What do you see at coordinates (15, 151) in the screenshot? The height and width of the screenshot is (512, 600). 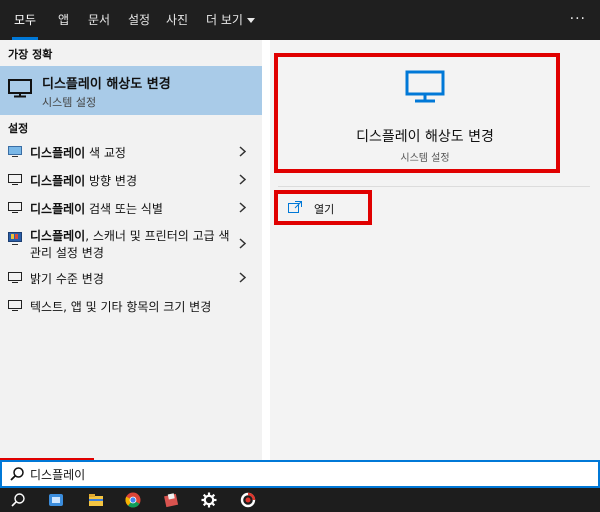 I see `color-calibration-icon` at bounding box center [15, 151].